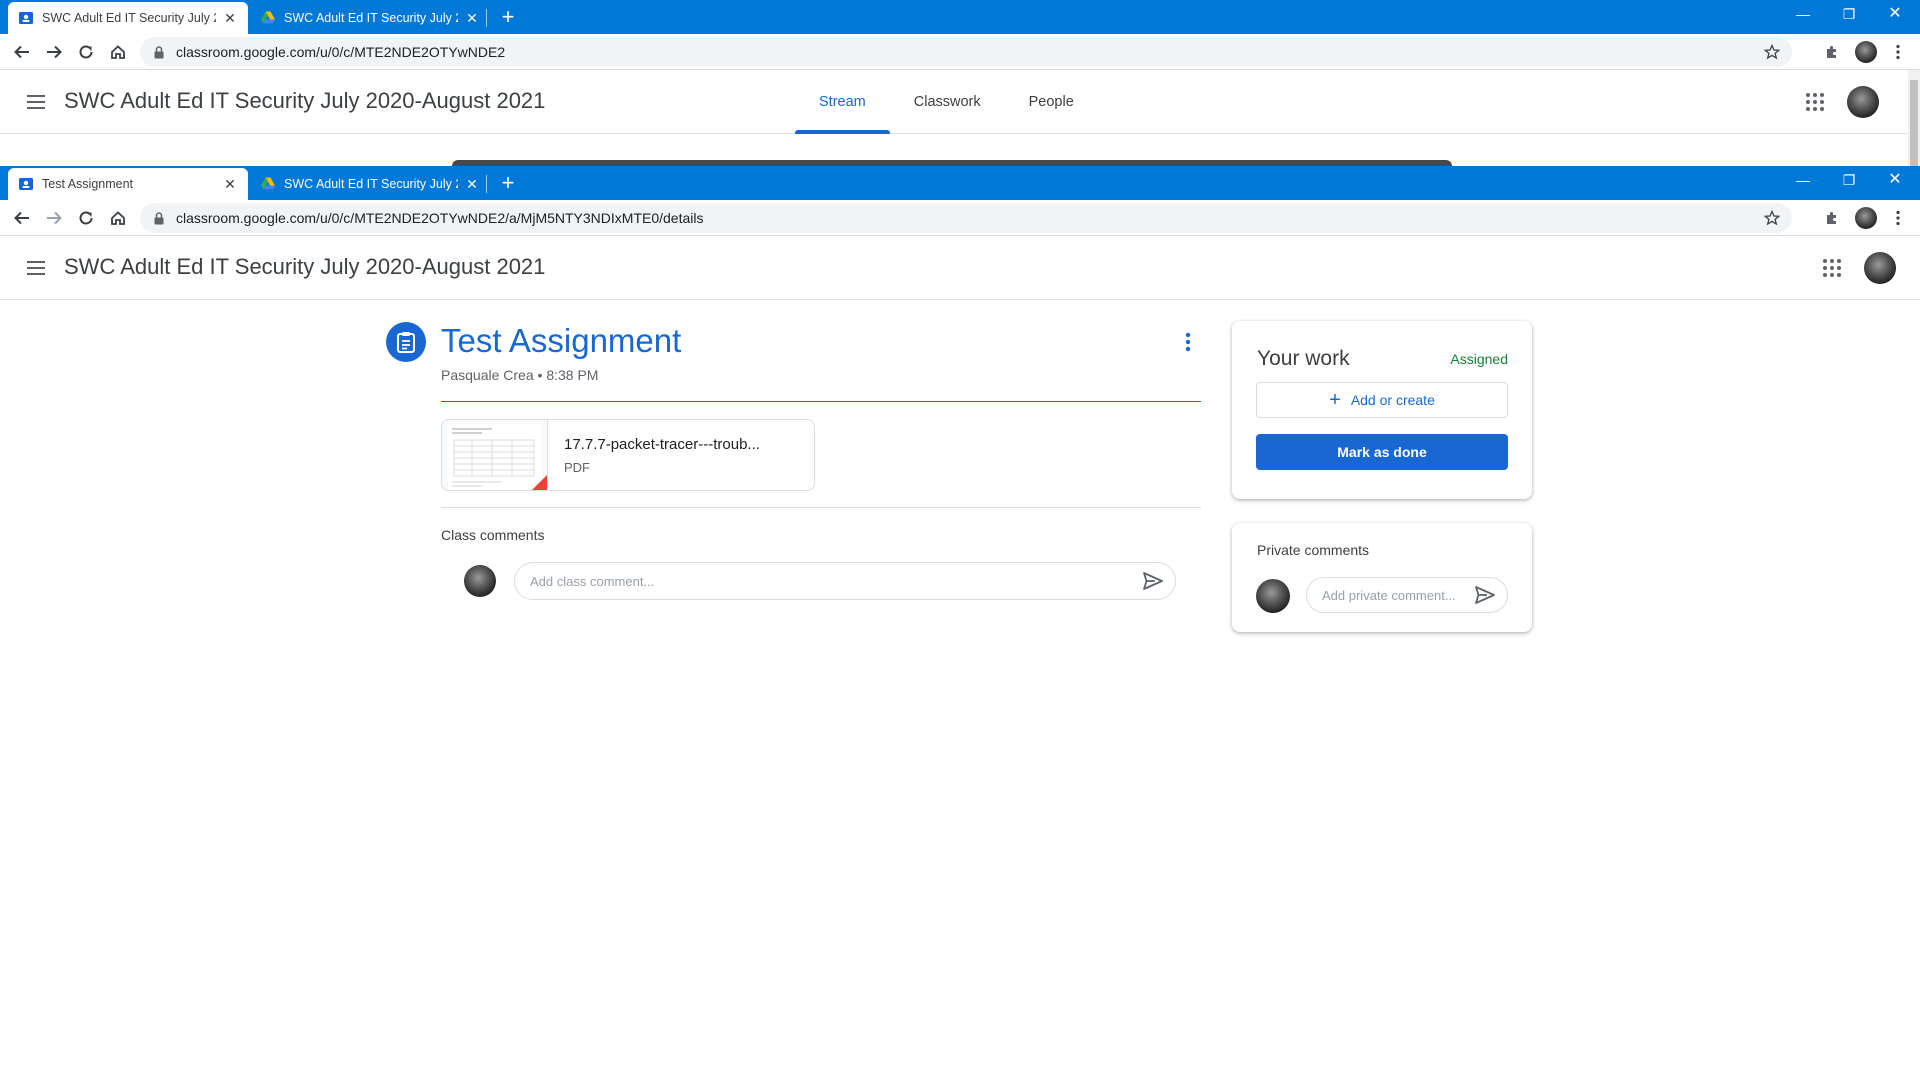  I want to click on send-class-comment-icon, so click(1153, 581).